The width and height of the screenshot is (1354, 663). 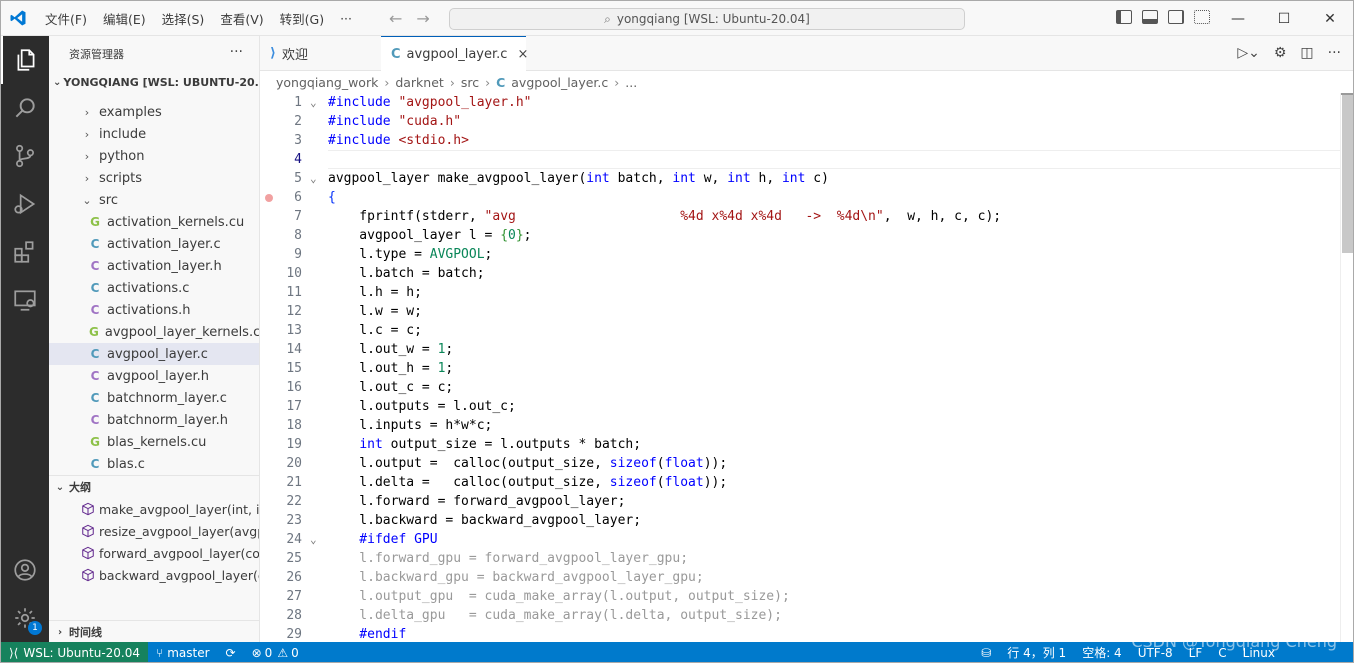 I want to click on code-line: 10 l.batch = batch;, so click(x=800, y=273).